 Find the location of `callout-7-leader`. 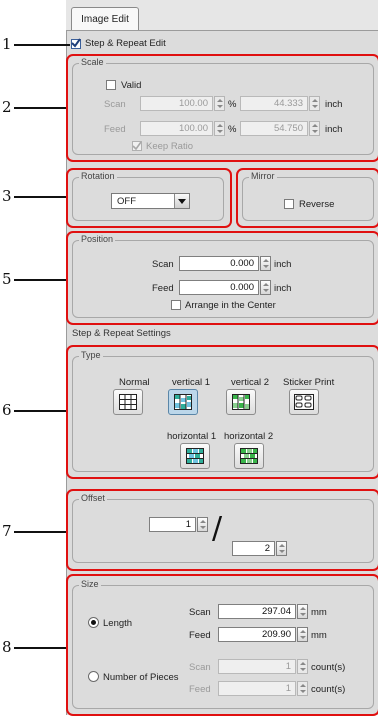

callout-7-leader is located at coordinates (40, 532).